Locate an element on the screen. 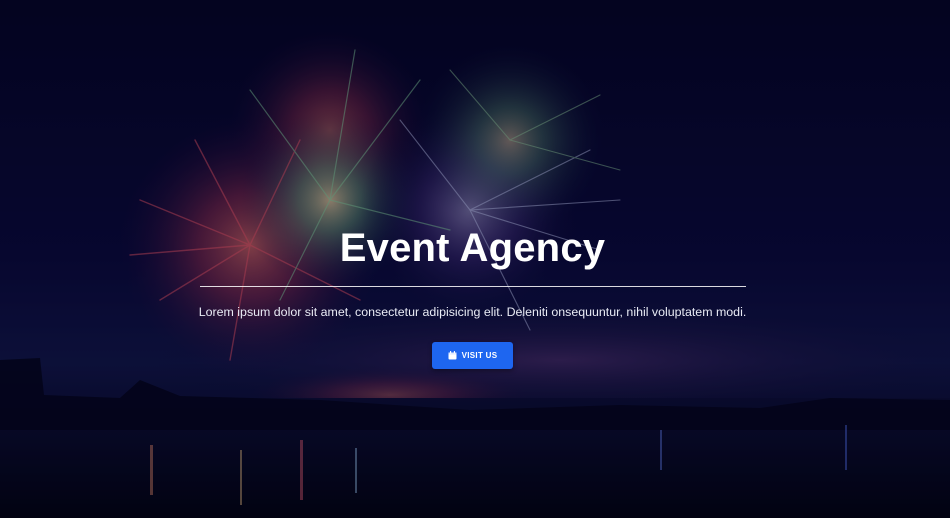  visit-us-button: VISIT US is located at coordinates (472, 355).